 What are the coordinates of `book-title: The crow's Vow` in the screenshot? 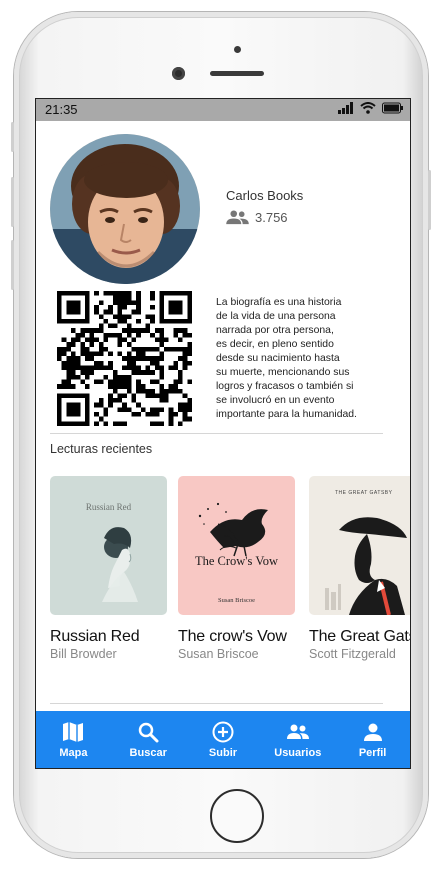 It's located at (232, 636).